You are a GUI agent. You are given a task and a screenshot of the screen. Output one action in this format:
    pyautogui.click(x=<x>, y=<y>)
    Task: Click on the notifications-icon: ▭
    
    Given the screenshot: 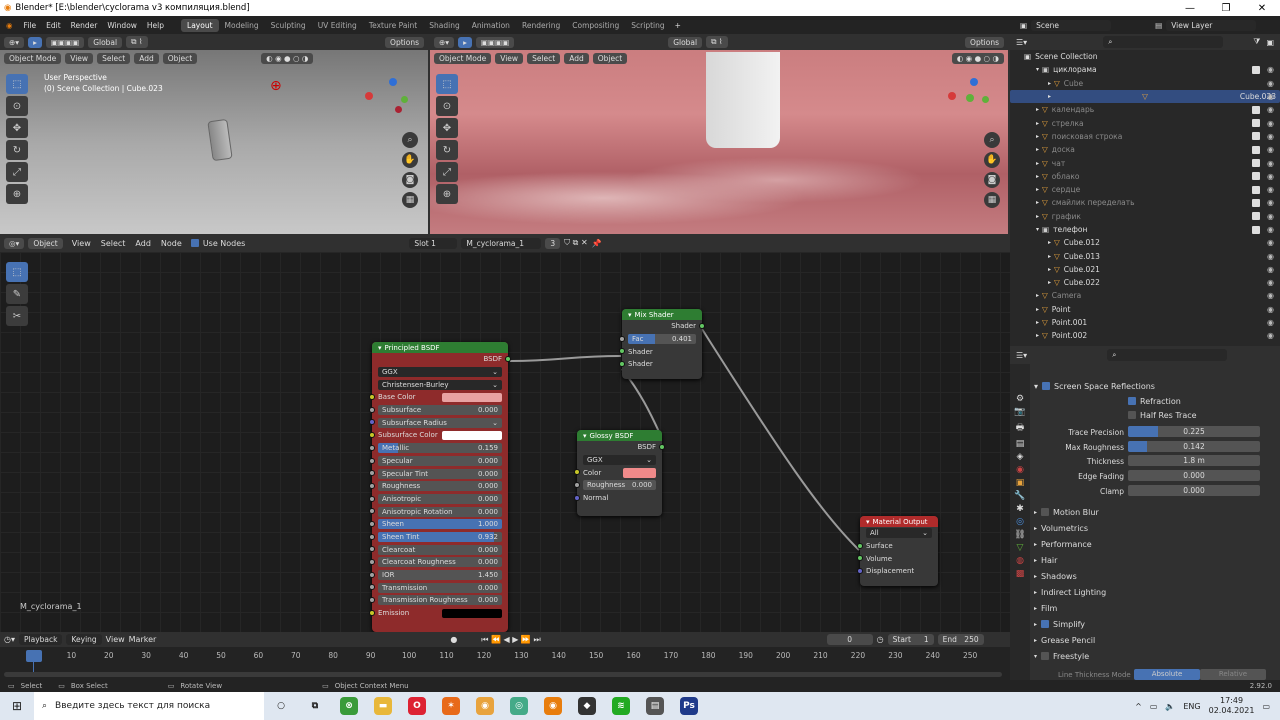 What is the action you would take?
    pyautogui.click(x=1266, y=706)
    